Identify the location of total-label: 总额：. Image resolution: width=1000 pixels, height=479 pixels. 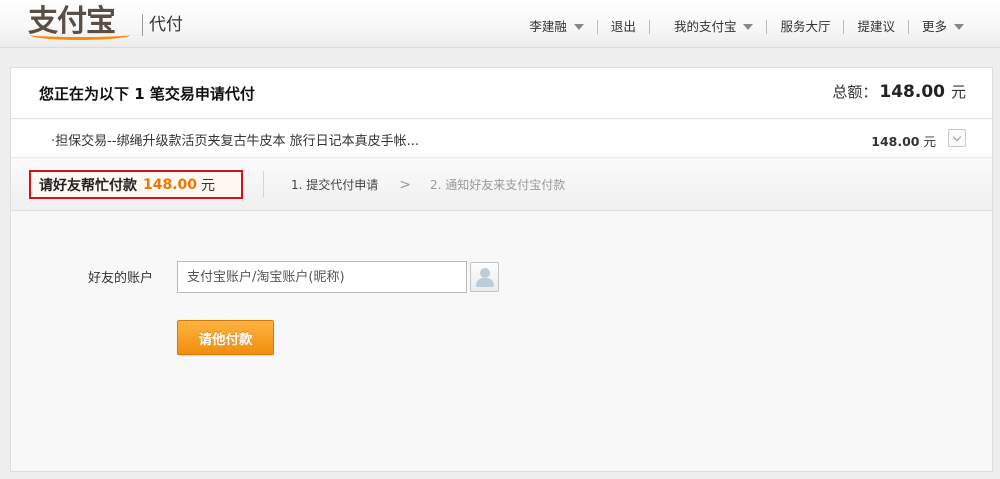
(855, 92).